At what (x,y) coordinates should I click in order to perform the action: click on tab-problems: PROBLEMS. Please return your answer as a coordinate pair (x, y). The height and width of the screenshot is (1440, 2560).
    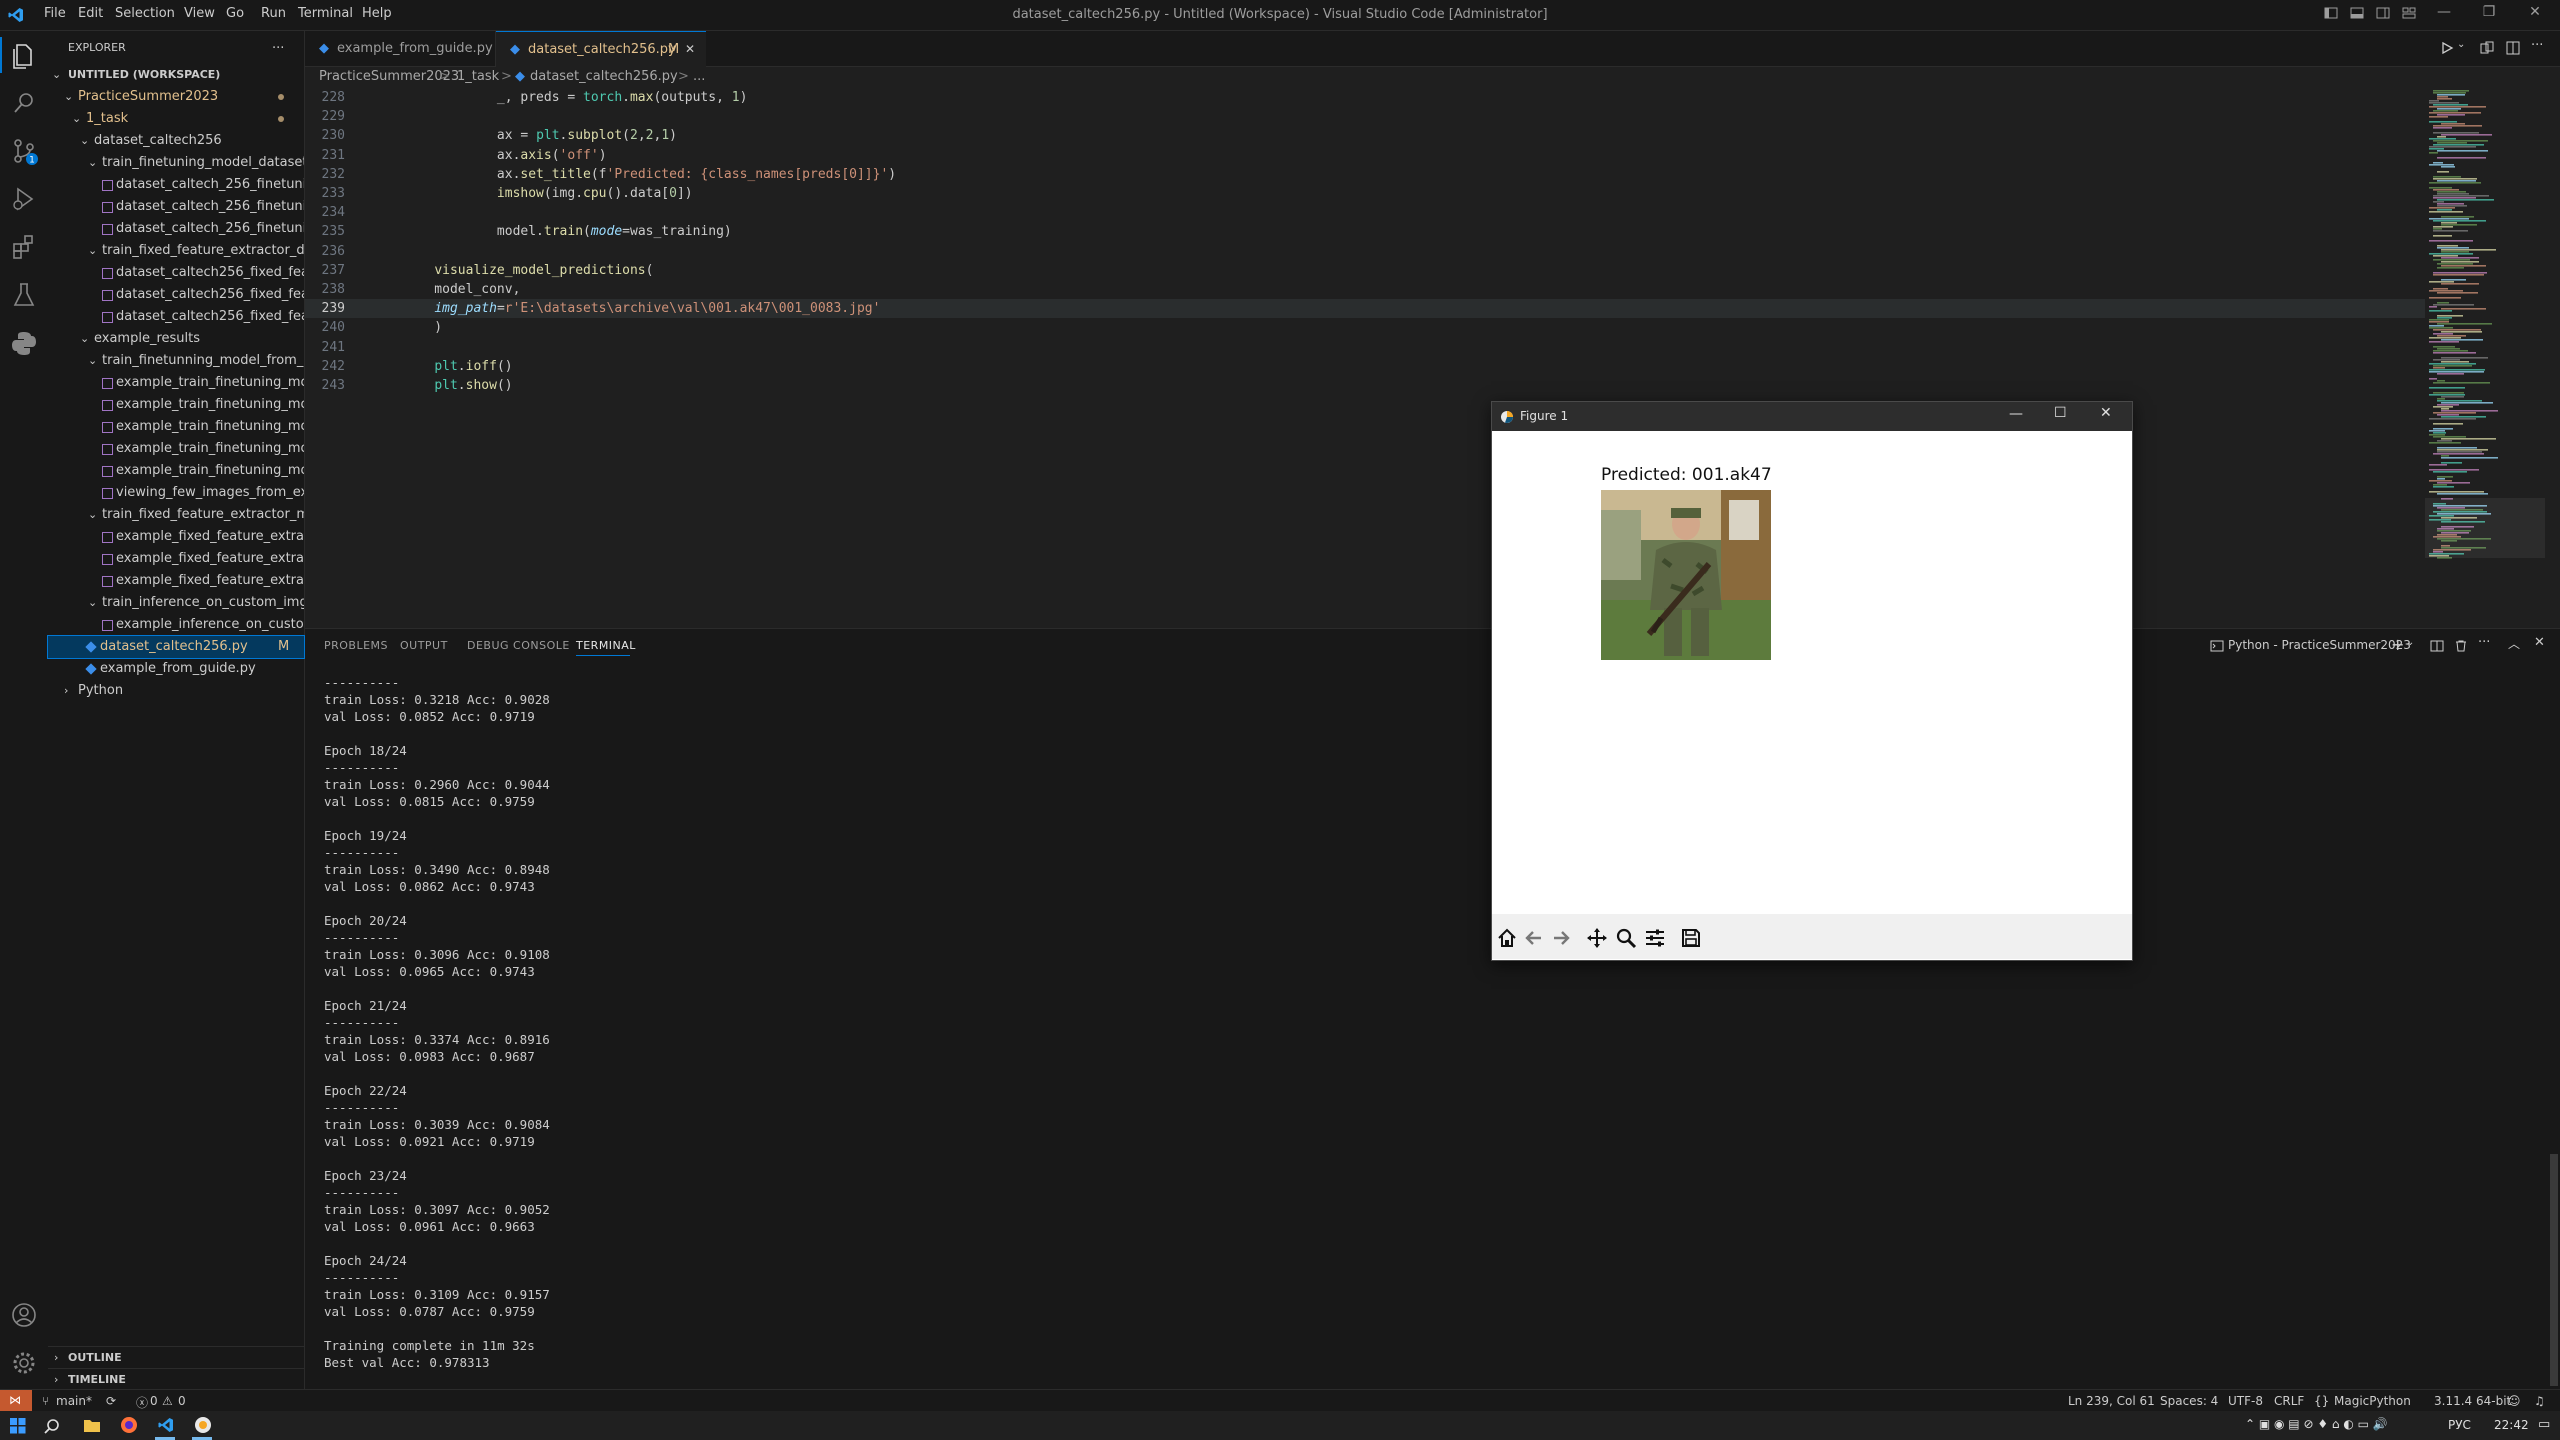
    Looking at the image, I should click on (356, 645).